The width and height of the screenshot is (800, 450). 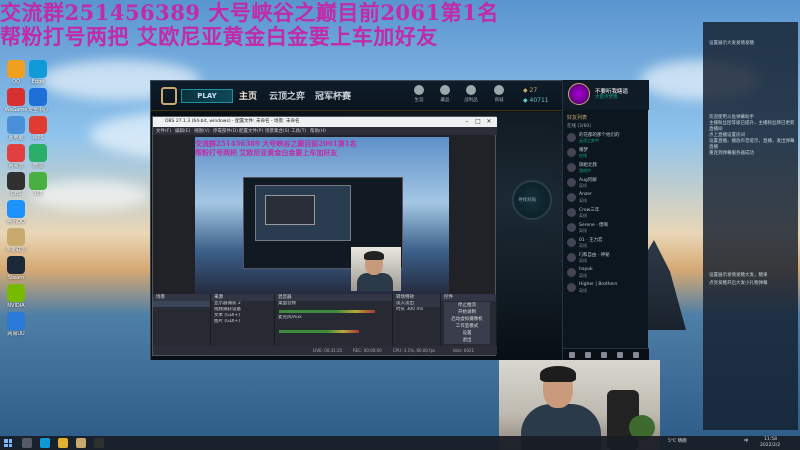 I want to click on friend-item: Crow三年 离线, so click(x=607, y=213).